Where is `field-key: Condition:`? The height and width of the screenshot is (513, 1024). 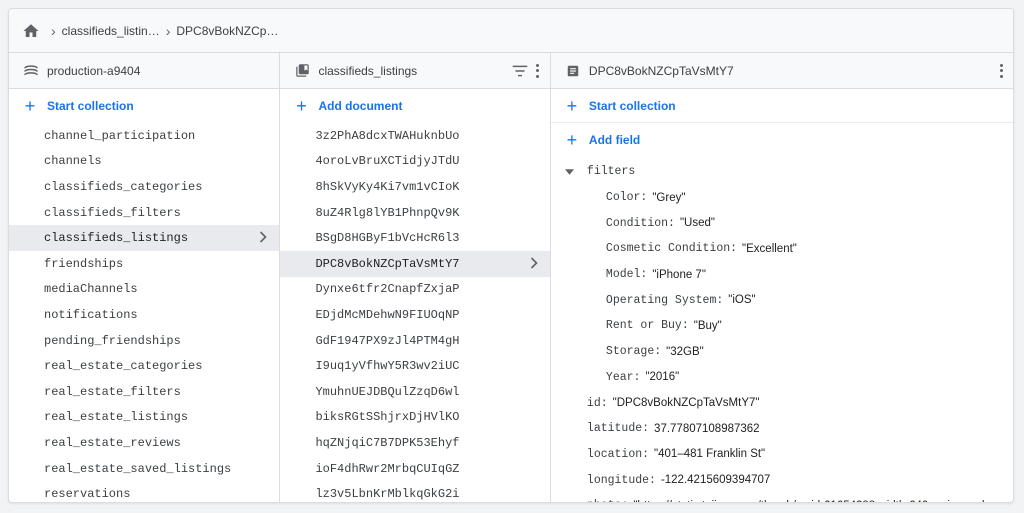 field-key: Condition: is located at coordinates (640, 223).